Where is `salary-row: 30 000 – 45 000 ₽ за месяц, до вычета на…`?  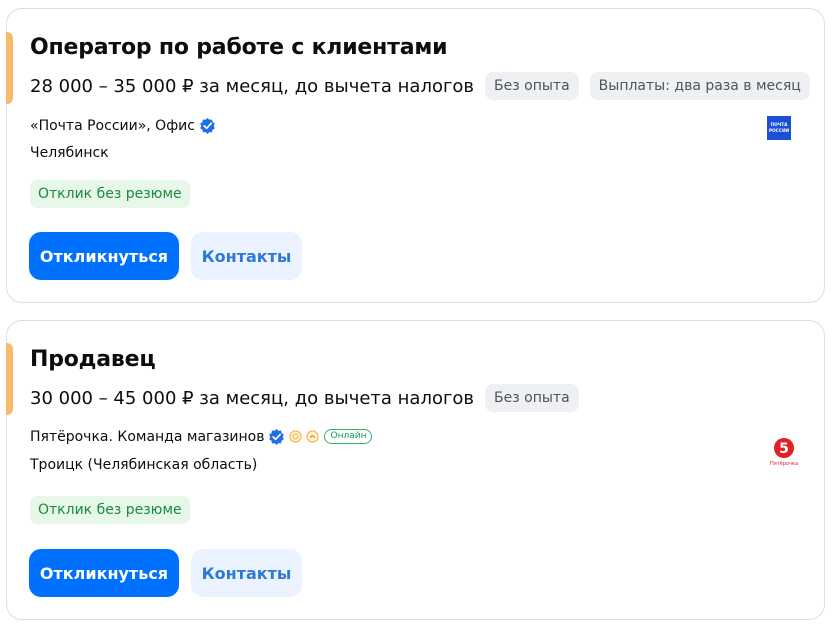 salary-row: 30 000 – 45 000 ₽ за месяц, до вычета на… is located at coordinates (310, 398).